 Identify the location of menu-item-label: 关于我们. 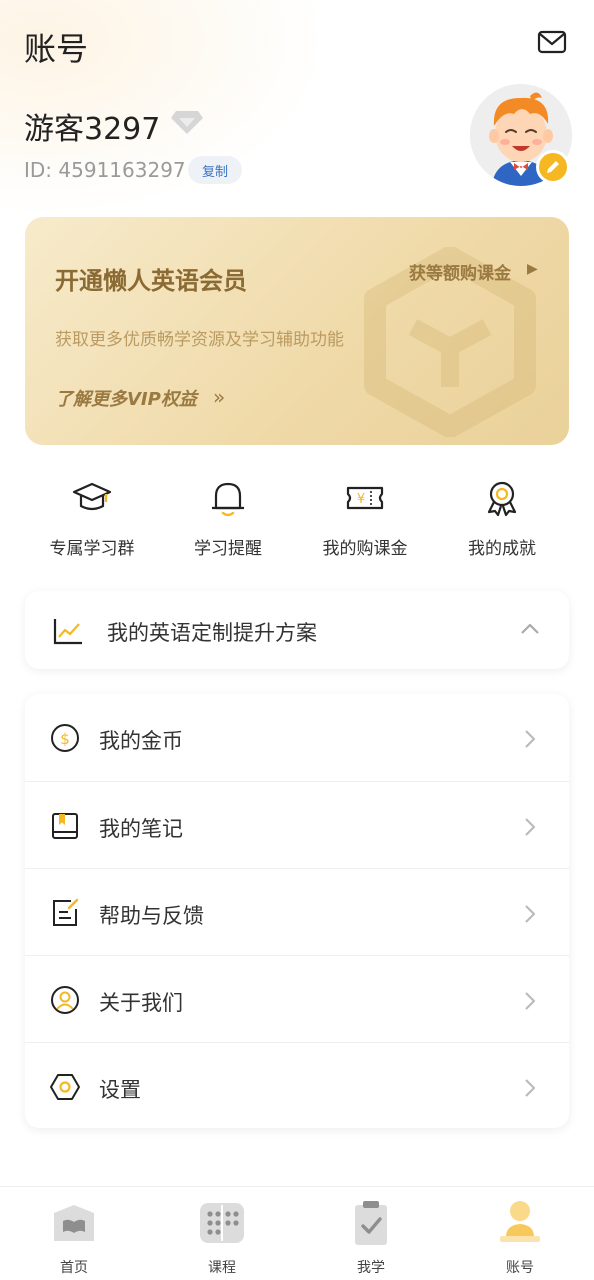
(141, 1003).